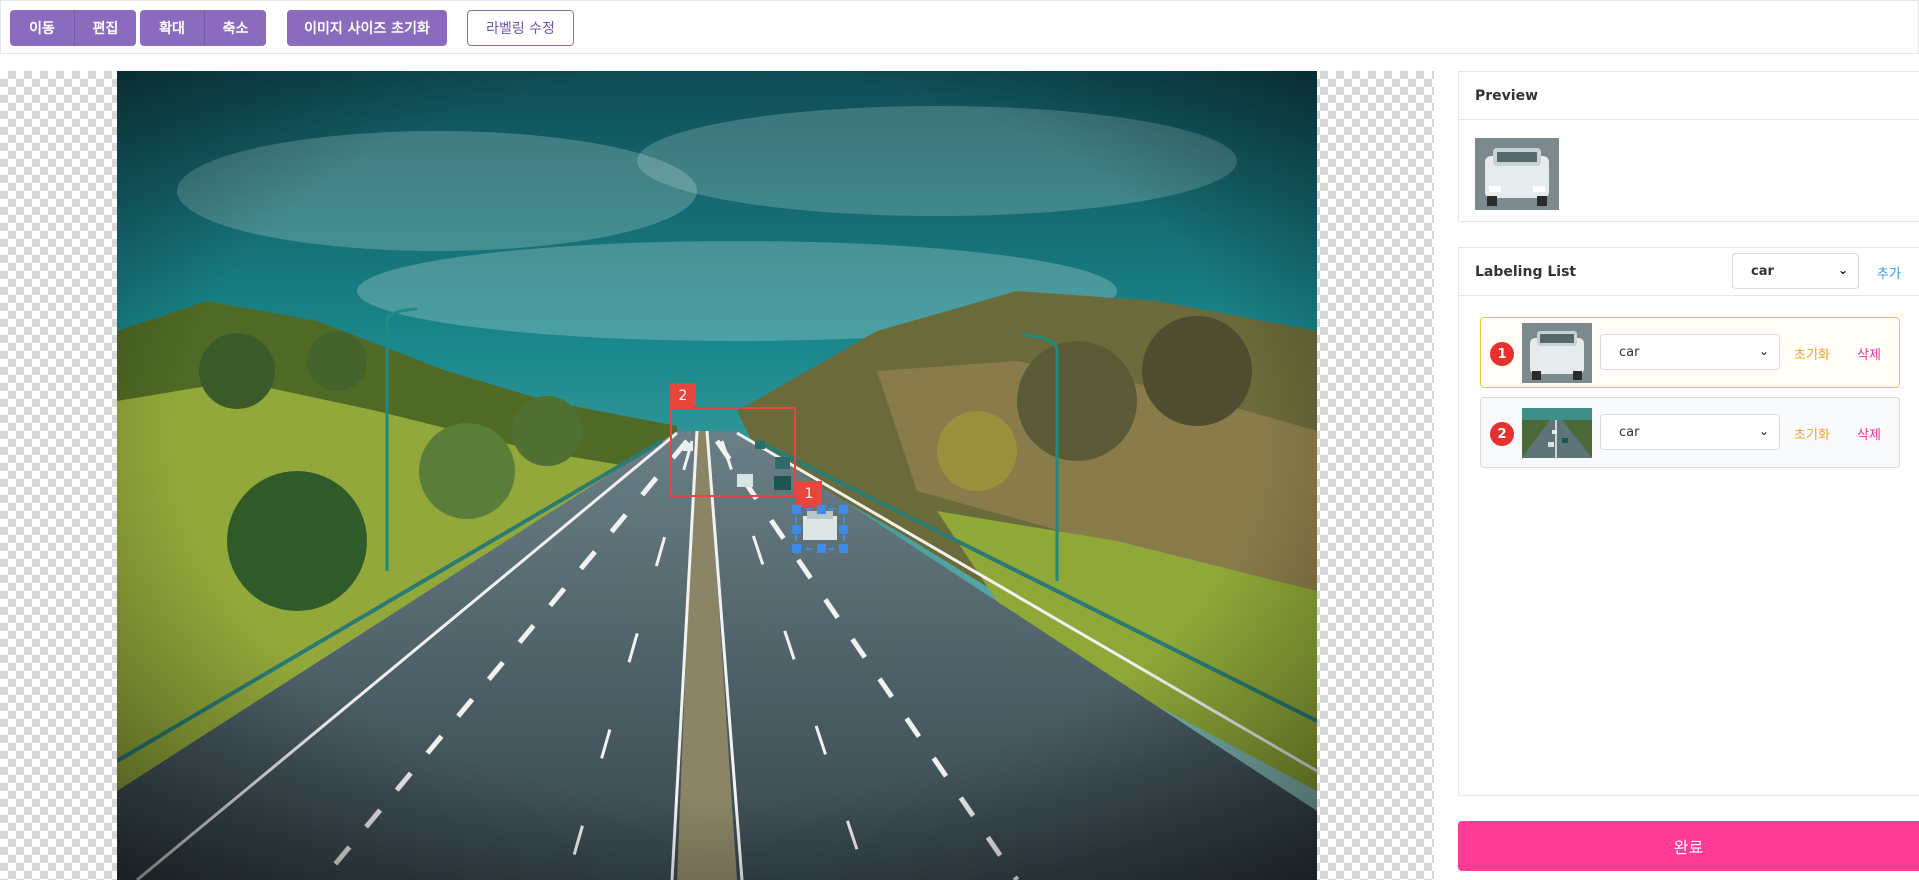 The height and width of the screenshot is (880, 1919). Describe the element at coordinates (520, 28) in the screenshot. I see `edit-labeling-button: 라벨링 수정` at that location.